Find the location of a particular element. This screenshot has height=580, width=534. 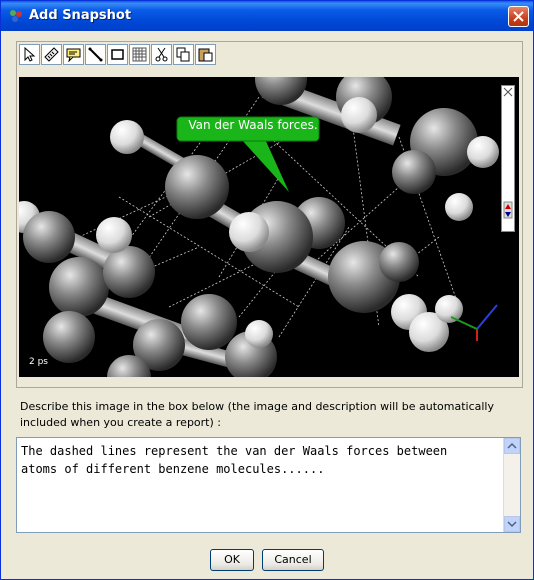

scroll-up-button is located at coordinates (512, 446).